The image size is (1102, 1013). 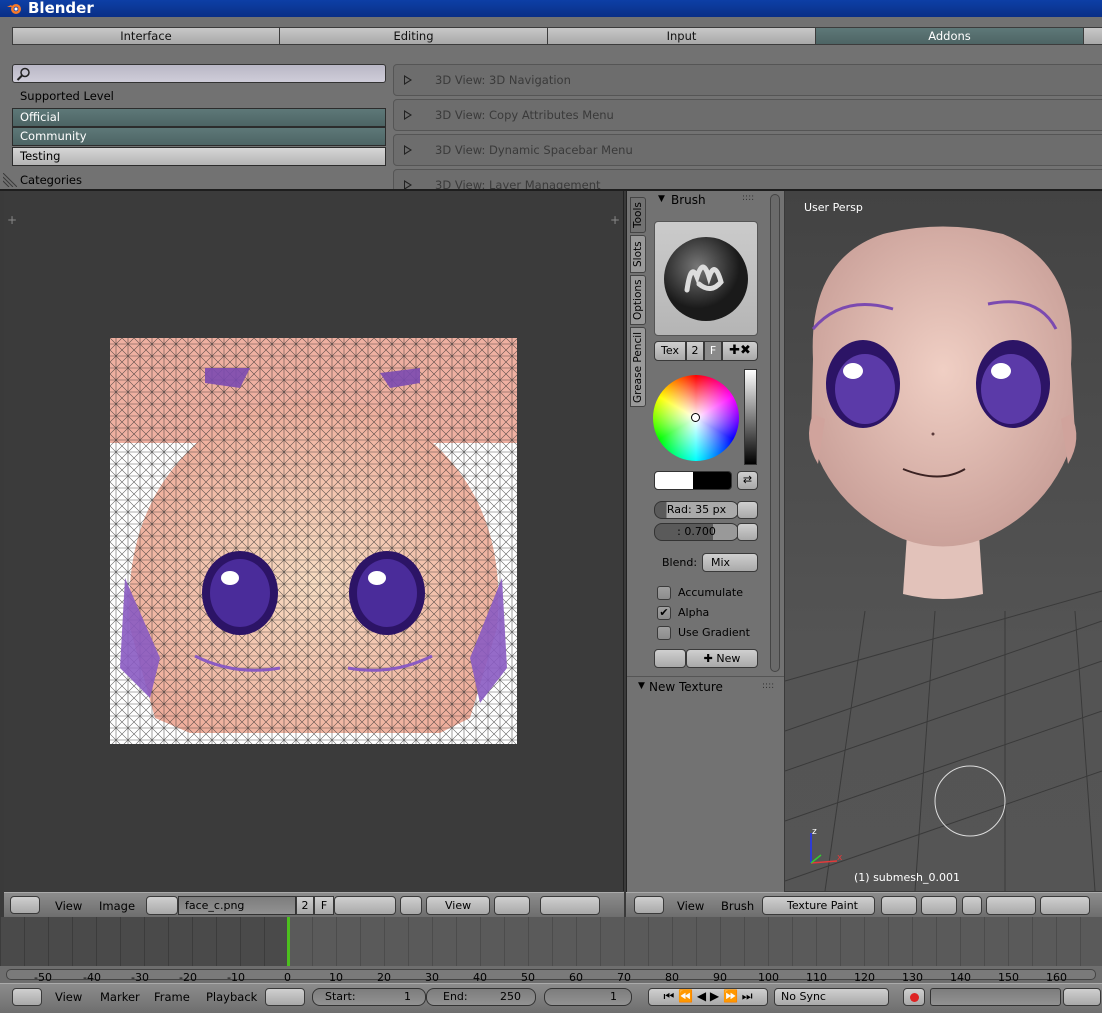 I want to click on supported-level-label: Supported Level, so click(x=67, y=96).